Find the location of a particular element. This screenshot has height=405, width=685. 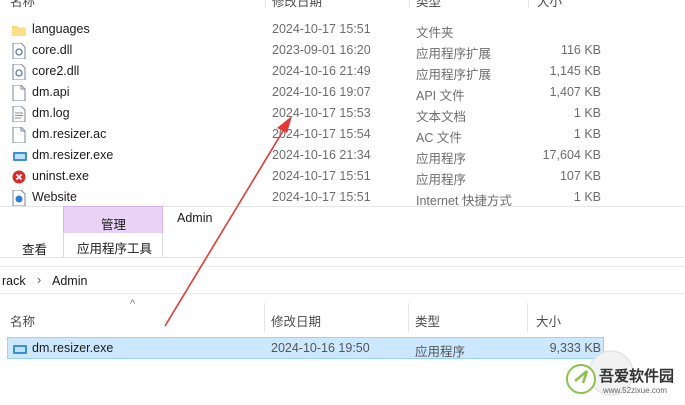

watermark-brand: 吾爱软件园 is located at coordinates (637, 376).